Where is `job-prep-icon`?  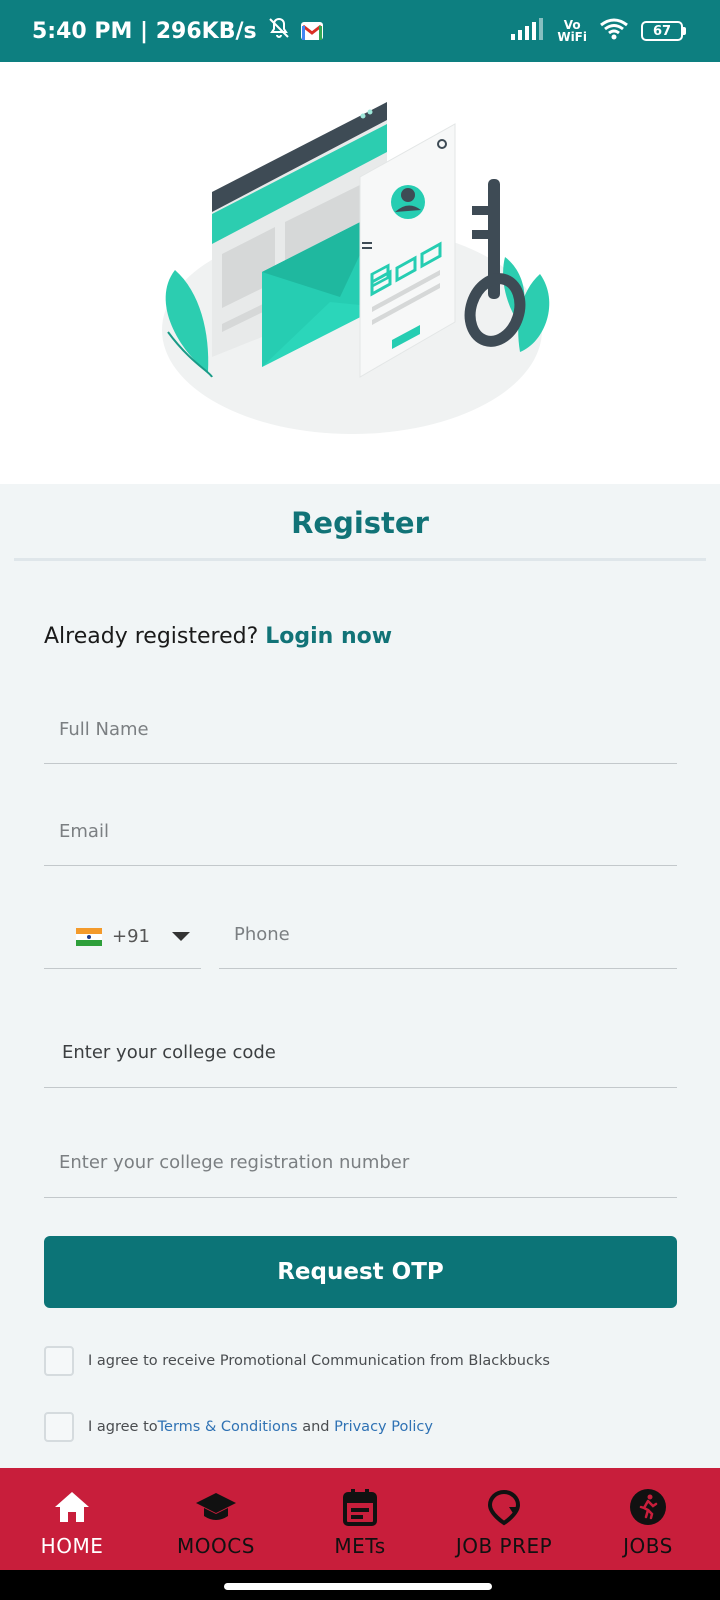 job-prep-icon is located at coordinates (504, 1507).